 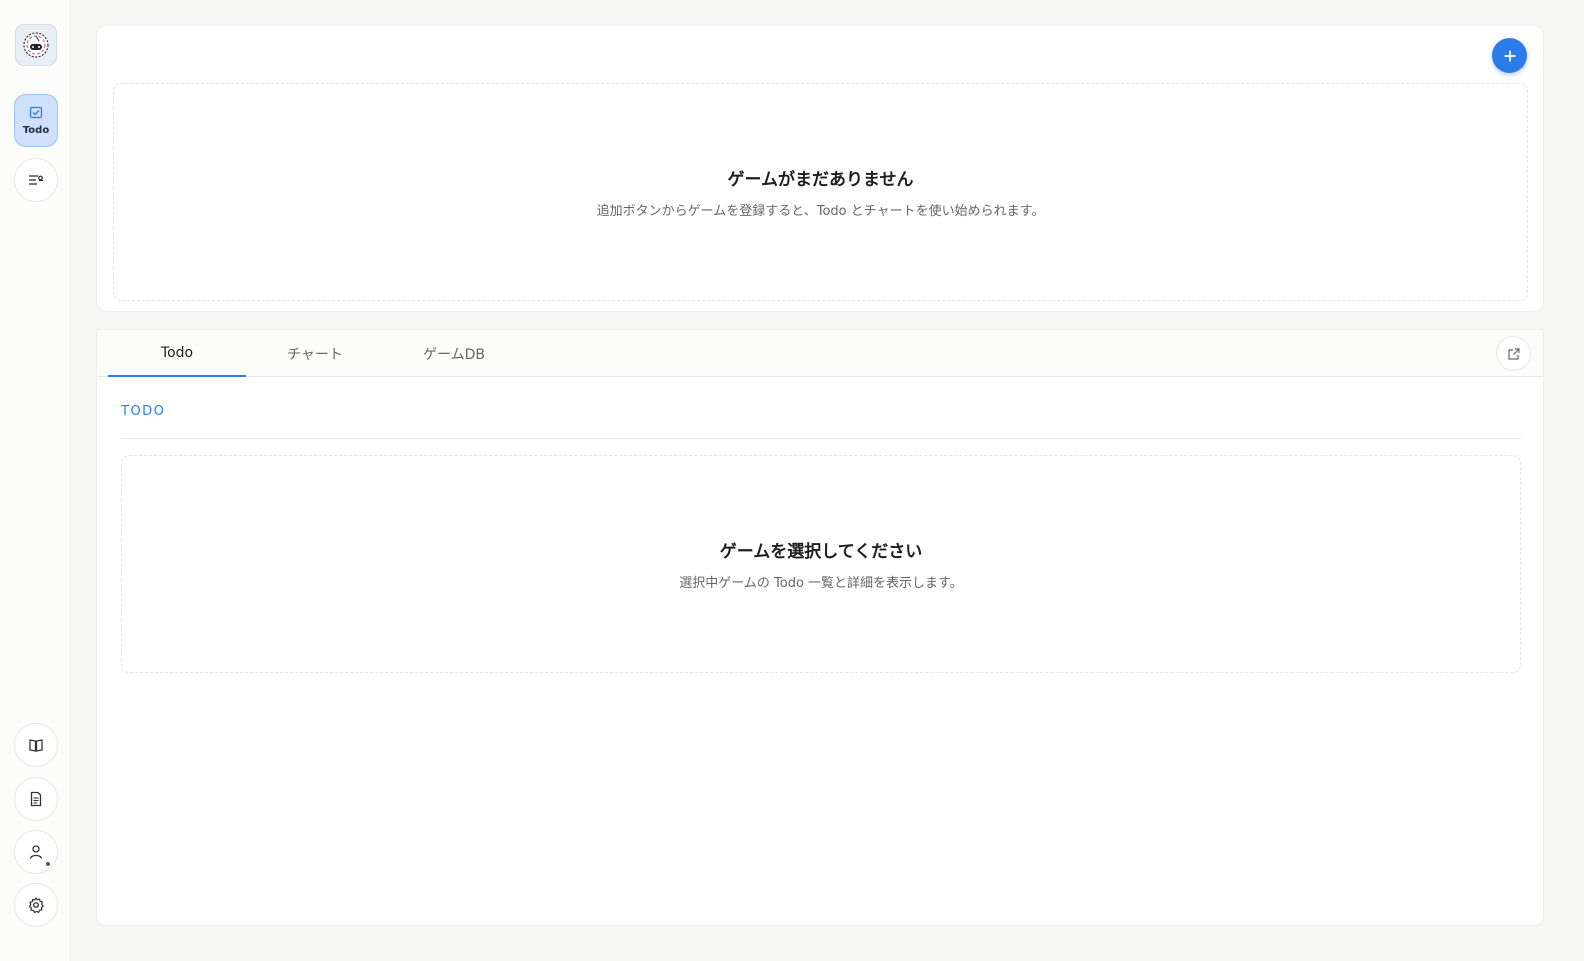 I want to click on empty-state-description: 追加ボタンからゲームを登録すると、Todo とチャートを使い始められます。, so click(x=820, y=211).